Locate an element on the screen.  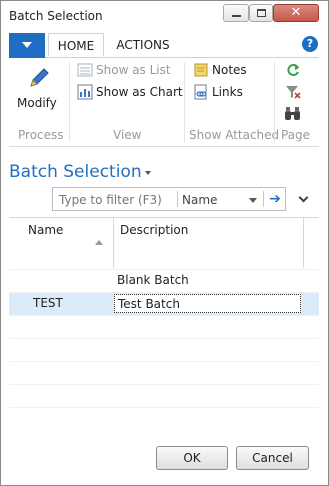
maximize-icon is located at coordinates (261, 13).